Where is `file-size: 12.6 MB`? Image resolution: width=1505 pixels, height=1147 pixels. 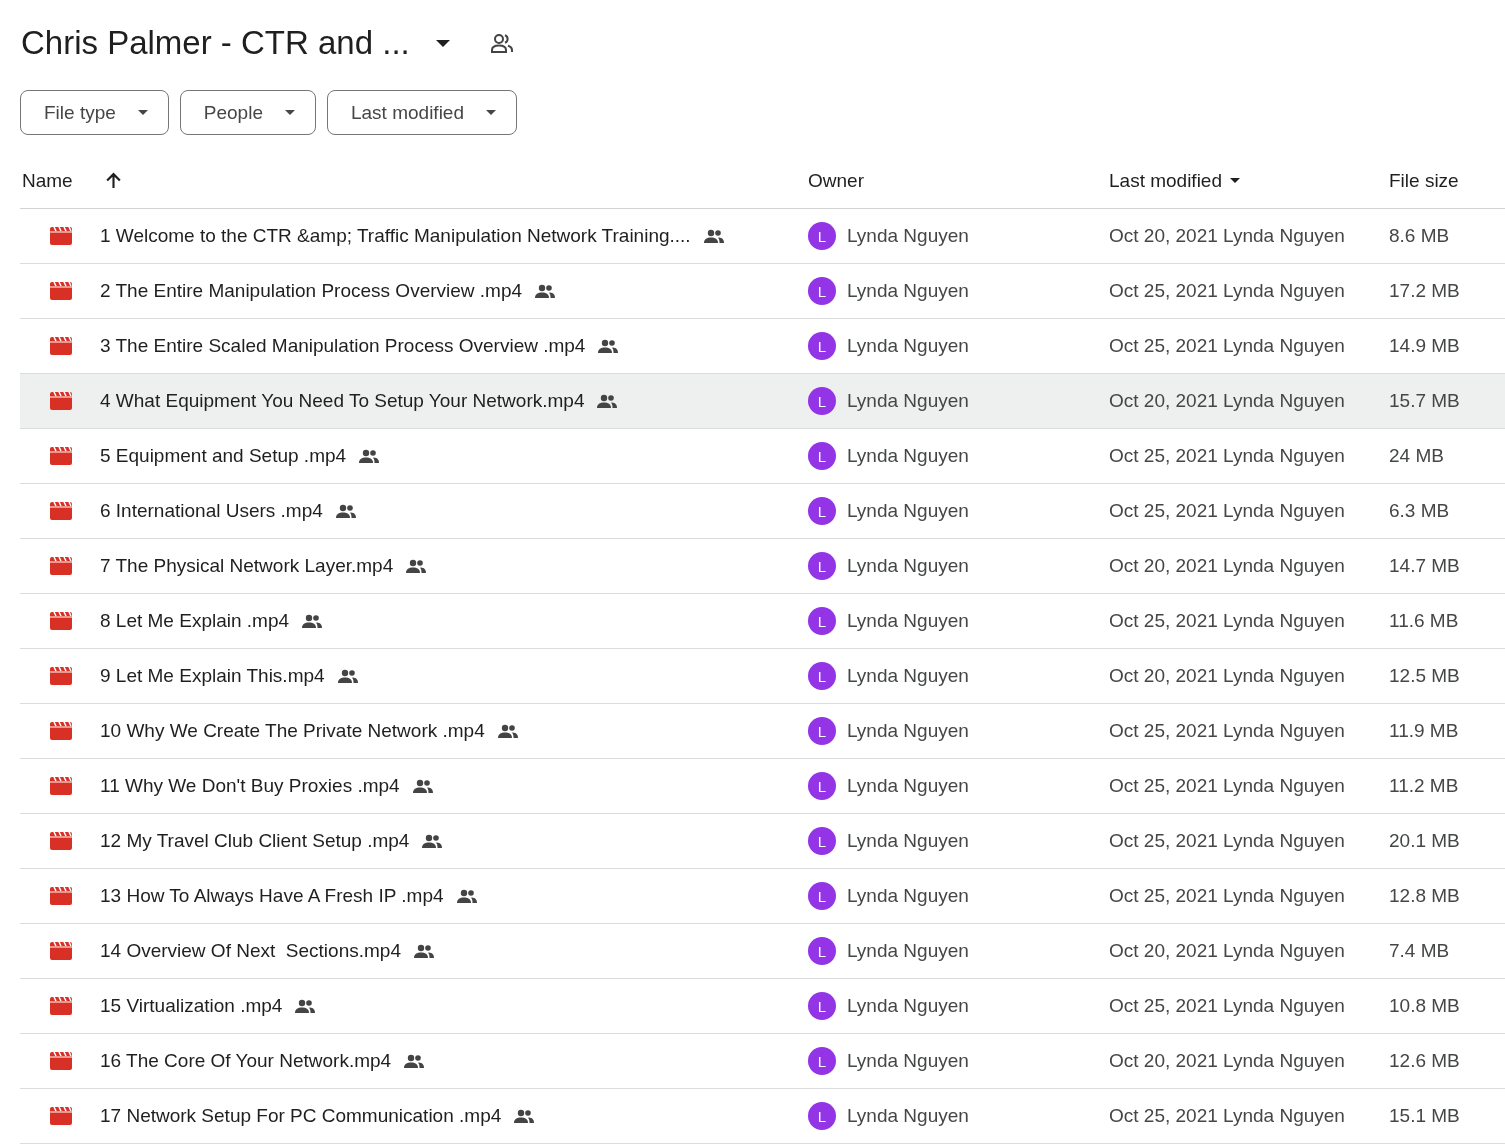
file-size: 12.6 MB is located at coordinates (1424, 1060).